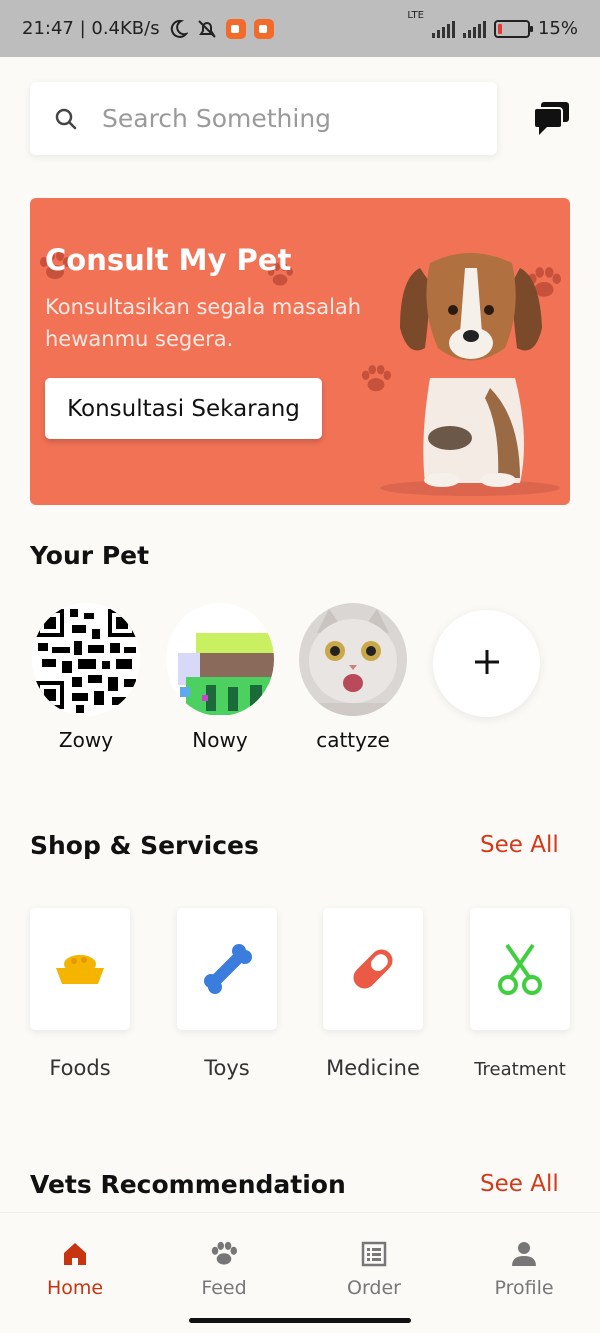 The width and height of the screenshot is (600, 1333). I want to click on puppy-image, so click(470, 374).